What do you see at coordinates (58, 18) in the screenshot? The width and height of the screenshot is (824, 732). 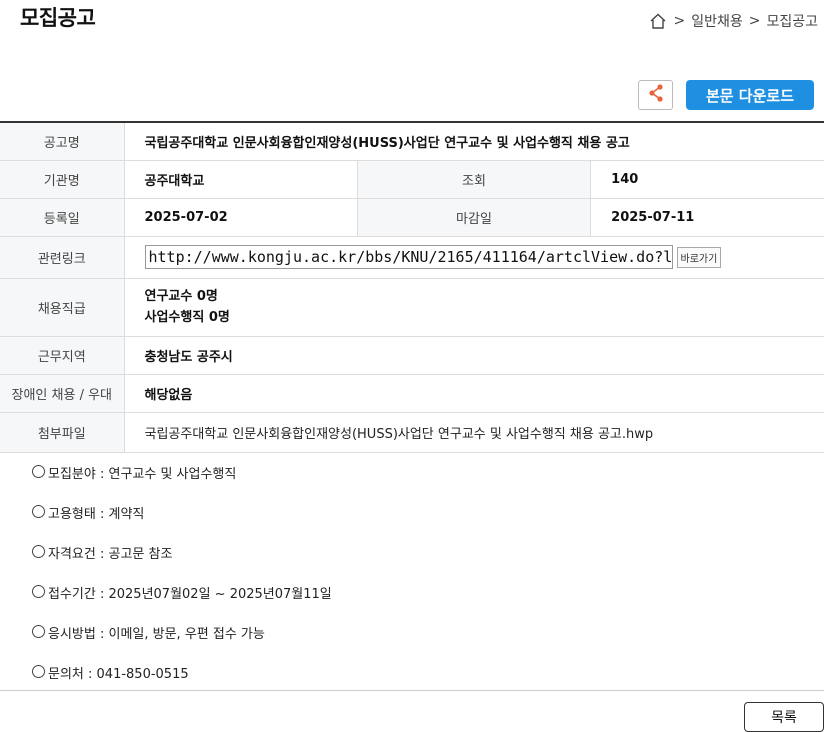 I see `page-title: 모집공고` at bounding box center [58, 18].